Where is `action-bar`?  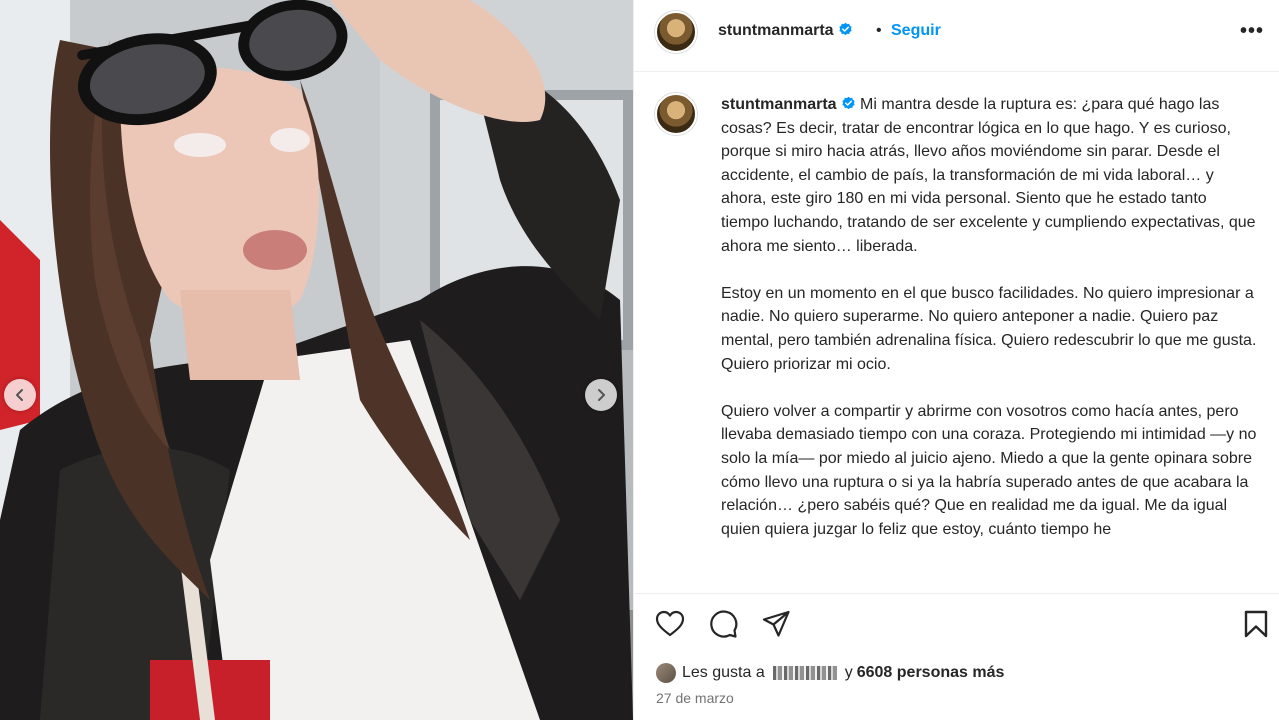 action-bar is located at coordinates (956, 623).